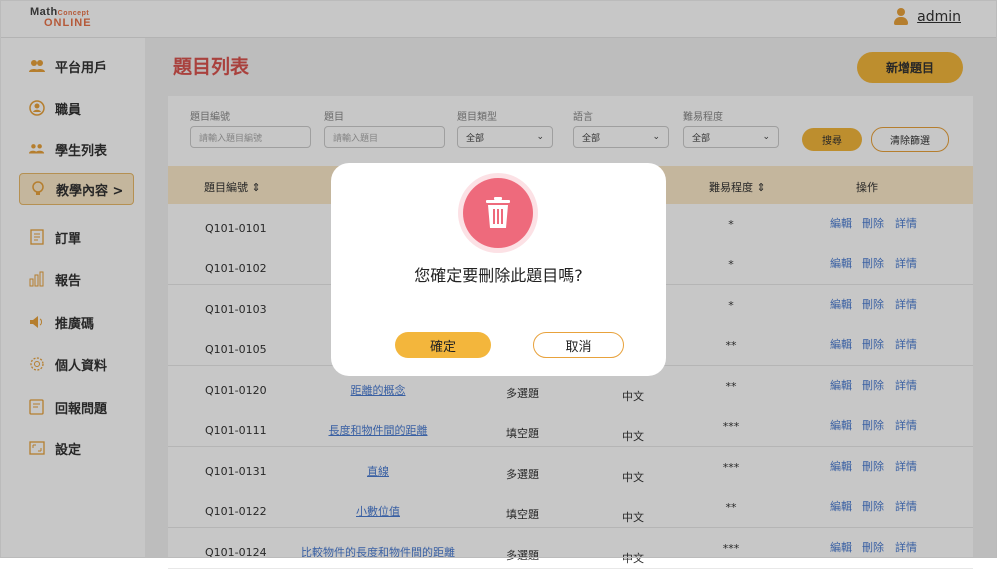  What do you see at coordinates (498, 275) in the screenshot?
I see `dialog-message: 您確定要刪除此題目嗎?` at bounding box center [498, 275].